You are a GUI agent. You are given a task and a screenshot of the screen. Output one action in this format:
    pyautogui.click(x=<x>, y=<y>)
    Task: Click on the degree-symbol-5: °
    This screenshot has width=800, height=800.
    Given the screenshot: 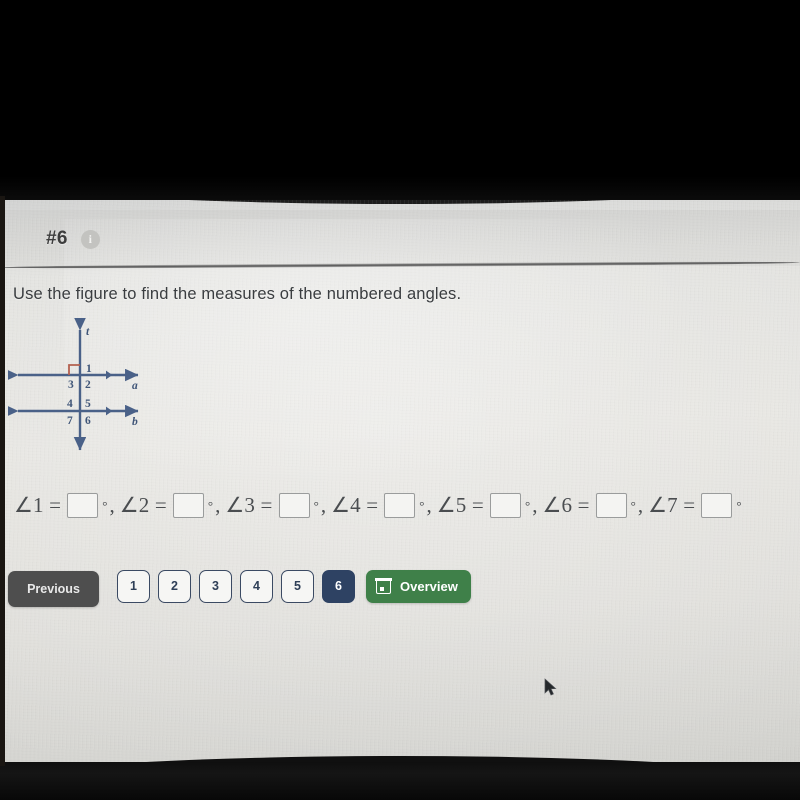 What is the action you would take?
    pyautogui.click(x=527, y=505)
    